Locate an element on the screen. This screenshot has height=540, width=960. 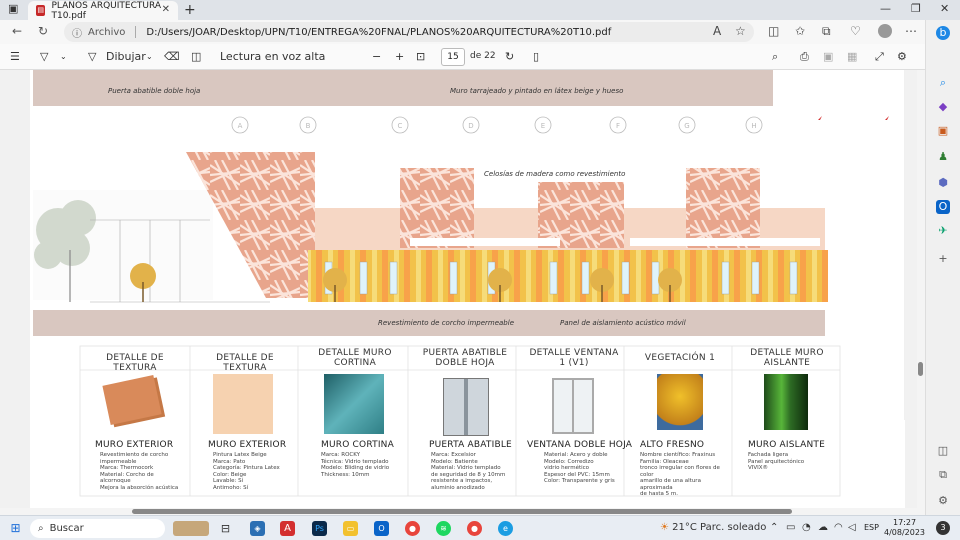
close-window-icon: ✕ is located at coordinates (944, 8).